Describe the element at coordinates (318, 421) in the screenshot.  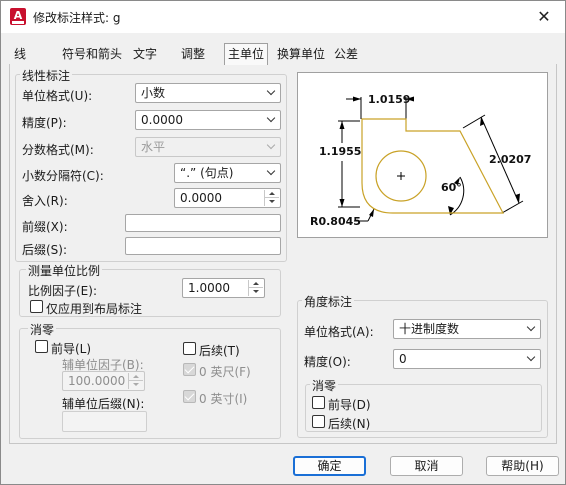
I see `angular-trailing-checkbox` at that location.